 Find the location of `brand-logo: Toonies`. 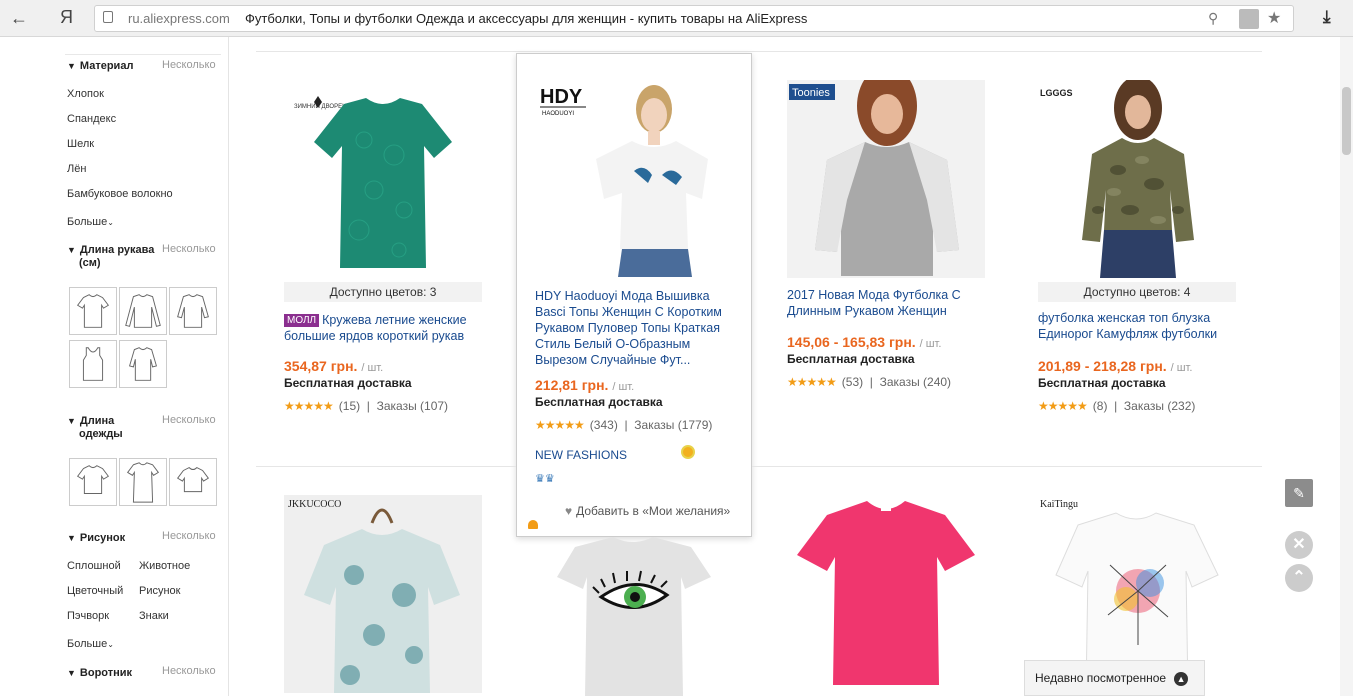

brand-logo: Toonies is located at coordinates (811, 93).